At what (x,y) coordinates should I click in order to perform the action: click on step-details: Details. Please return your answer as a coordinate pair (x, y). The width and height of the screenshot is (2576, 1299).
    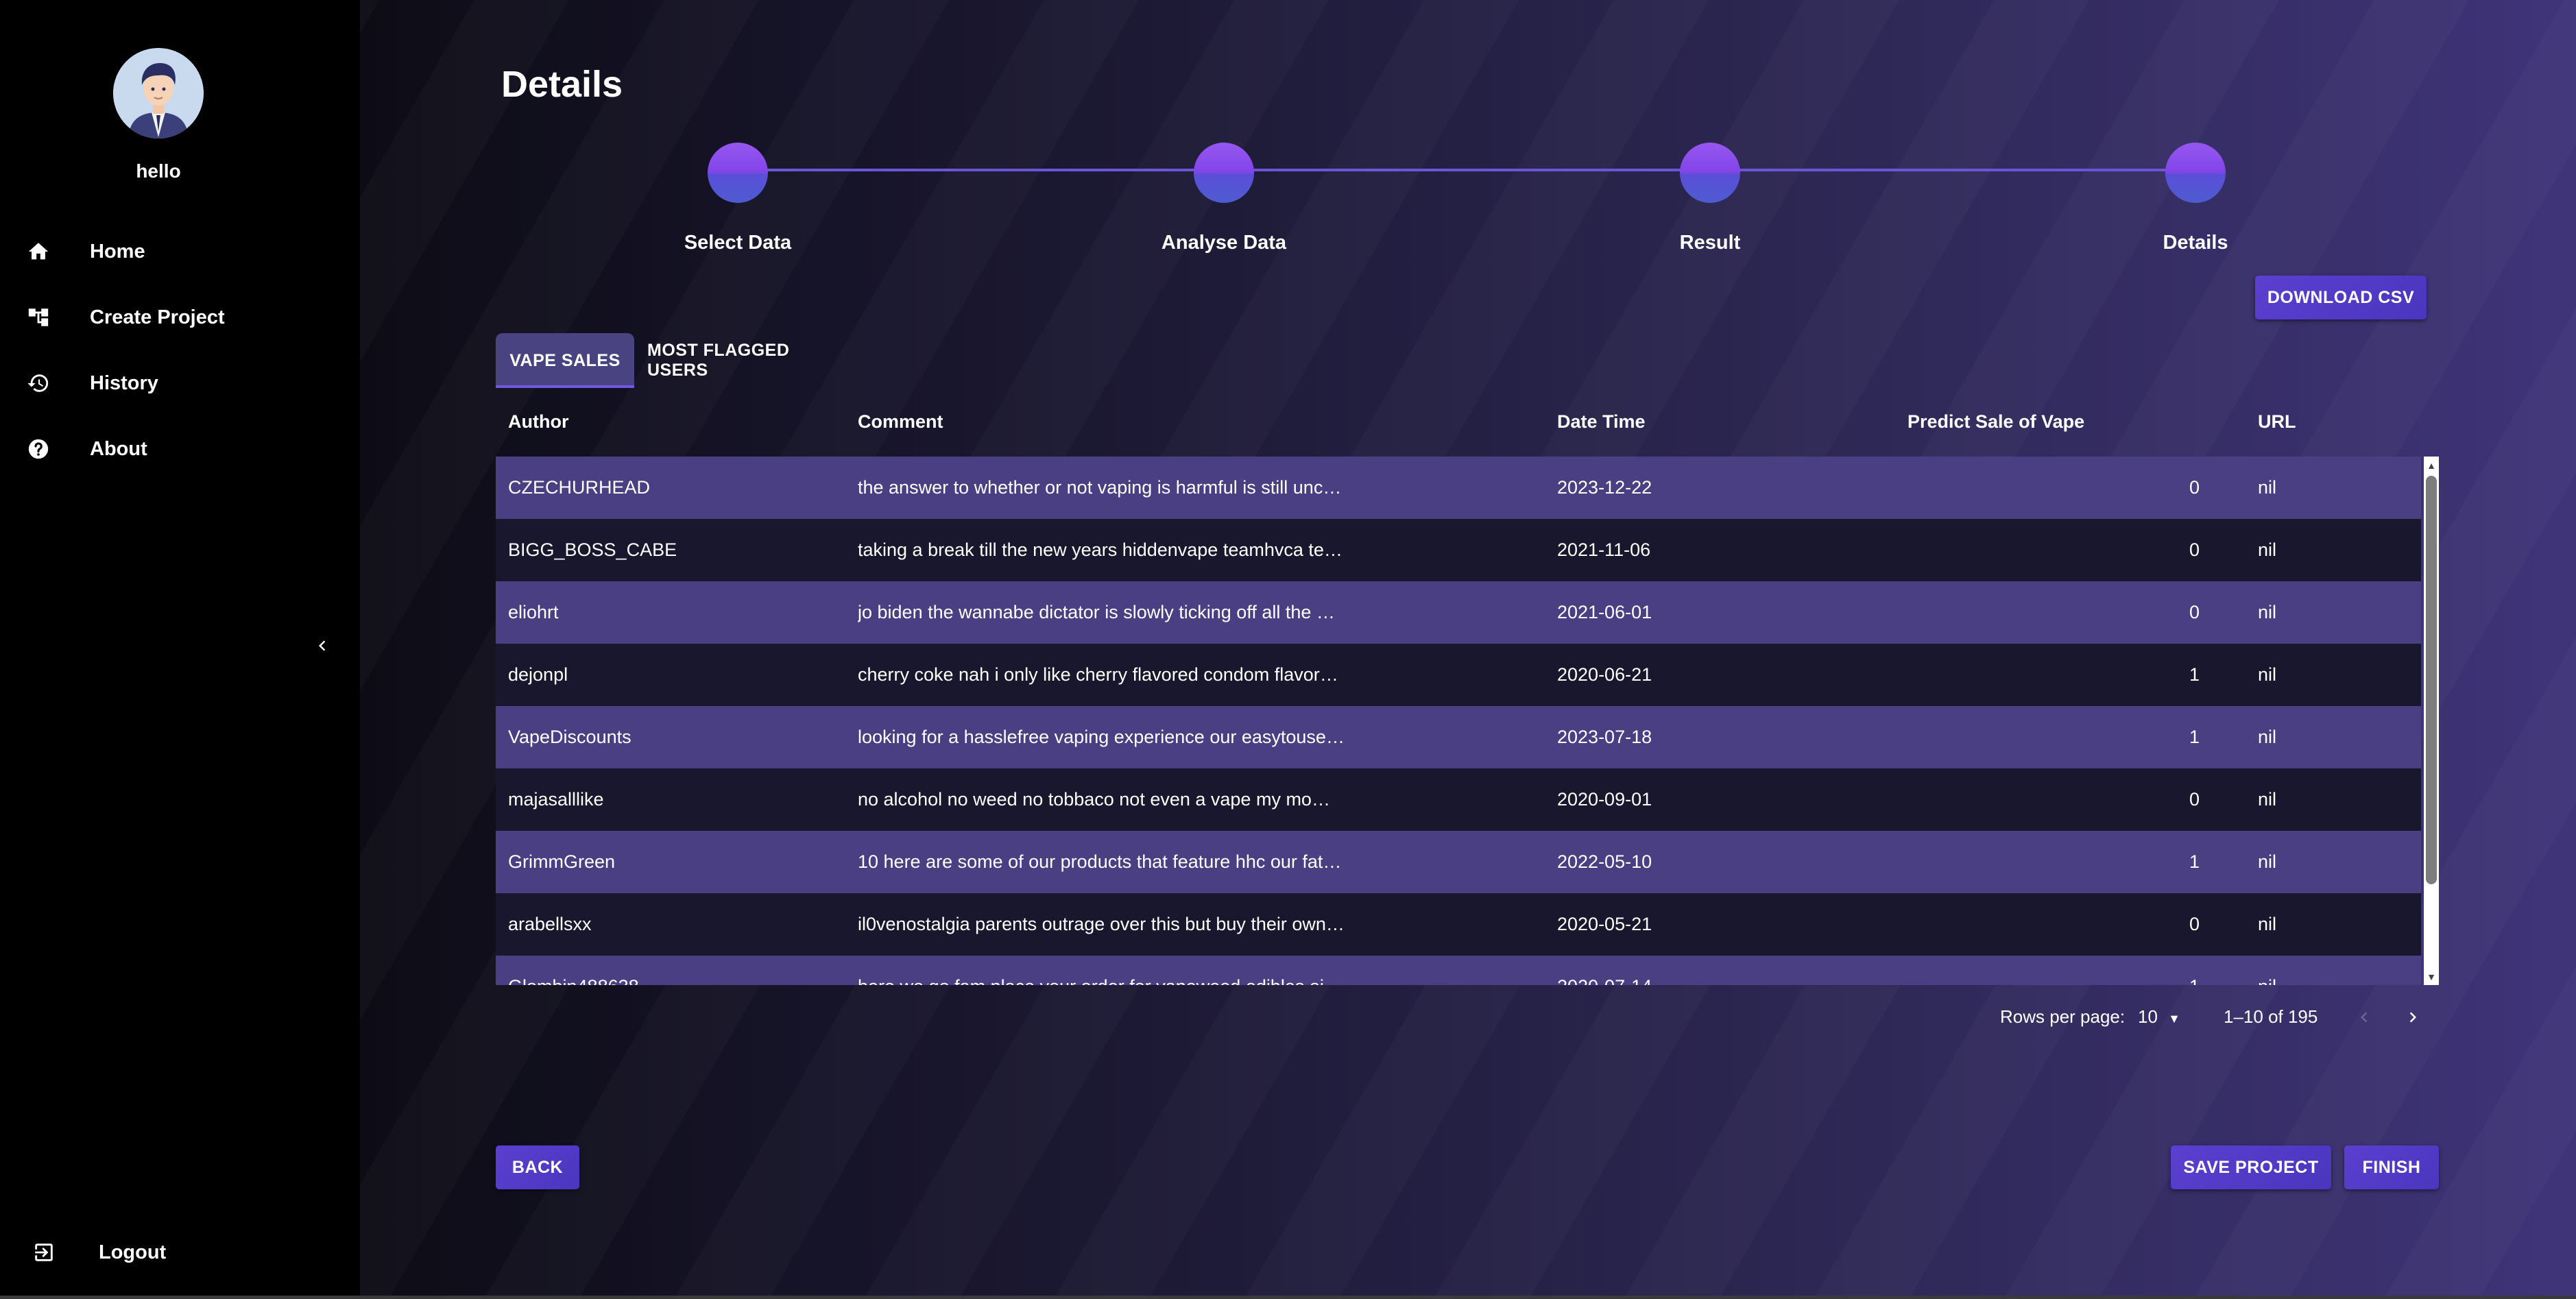
    Looking at the image, I should click on (2196, 198).